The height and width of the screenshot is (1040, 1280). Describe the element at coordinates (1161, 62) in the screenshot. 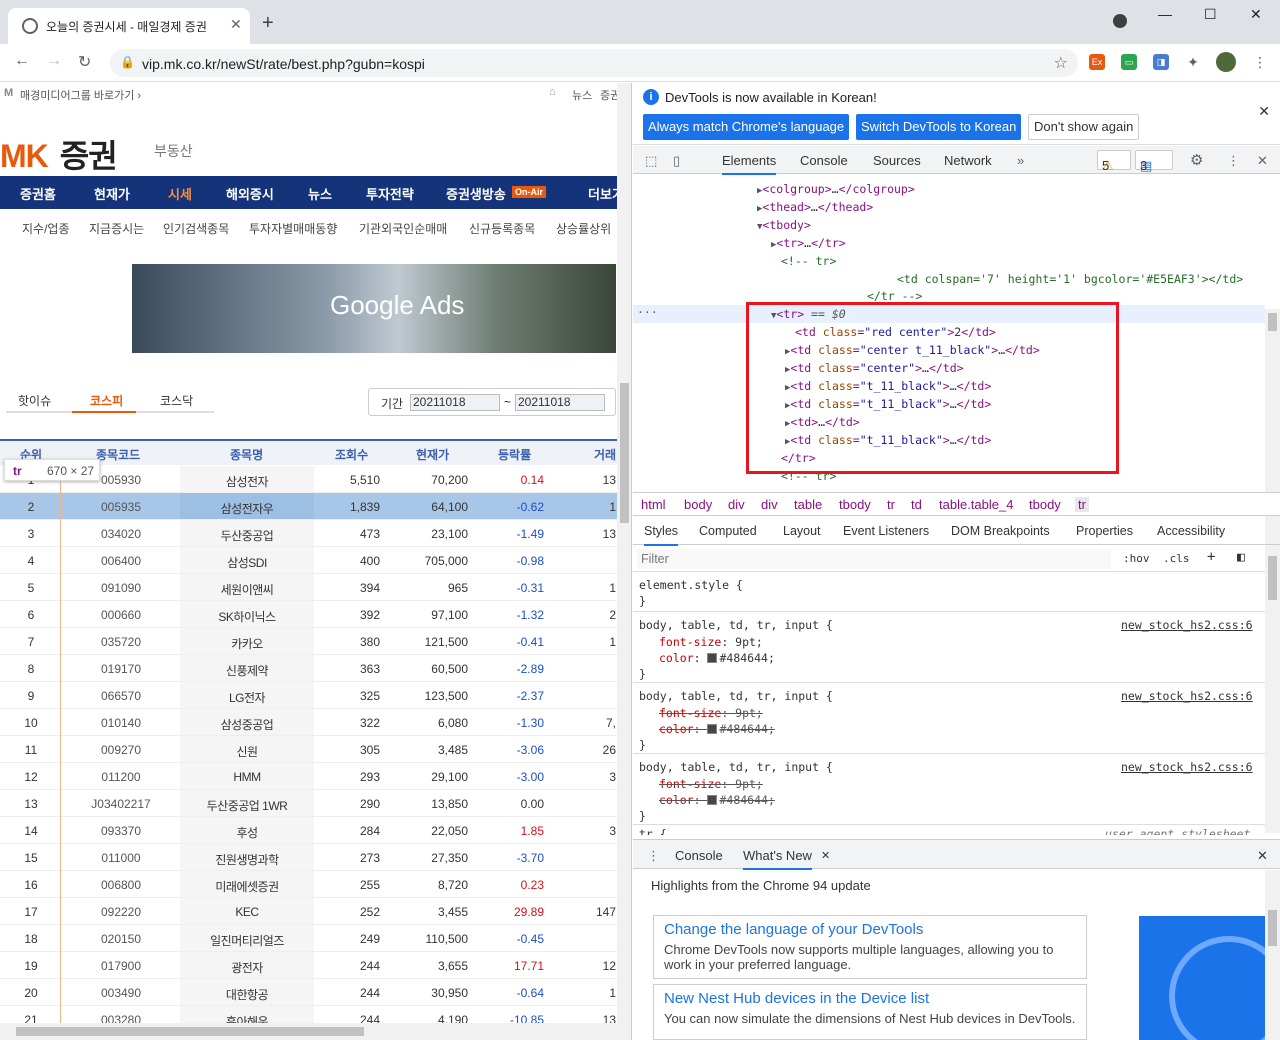

I see `extension-icon: ◨` at that location.